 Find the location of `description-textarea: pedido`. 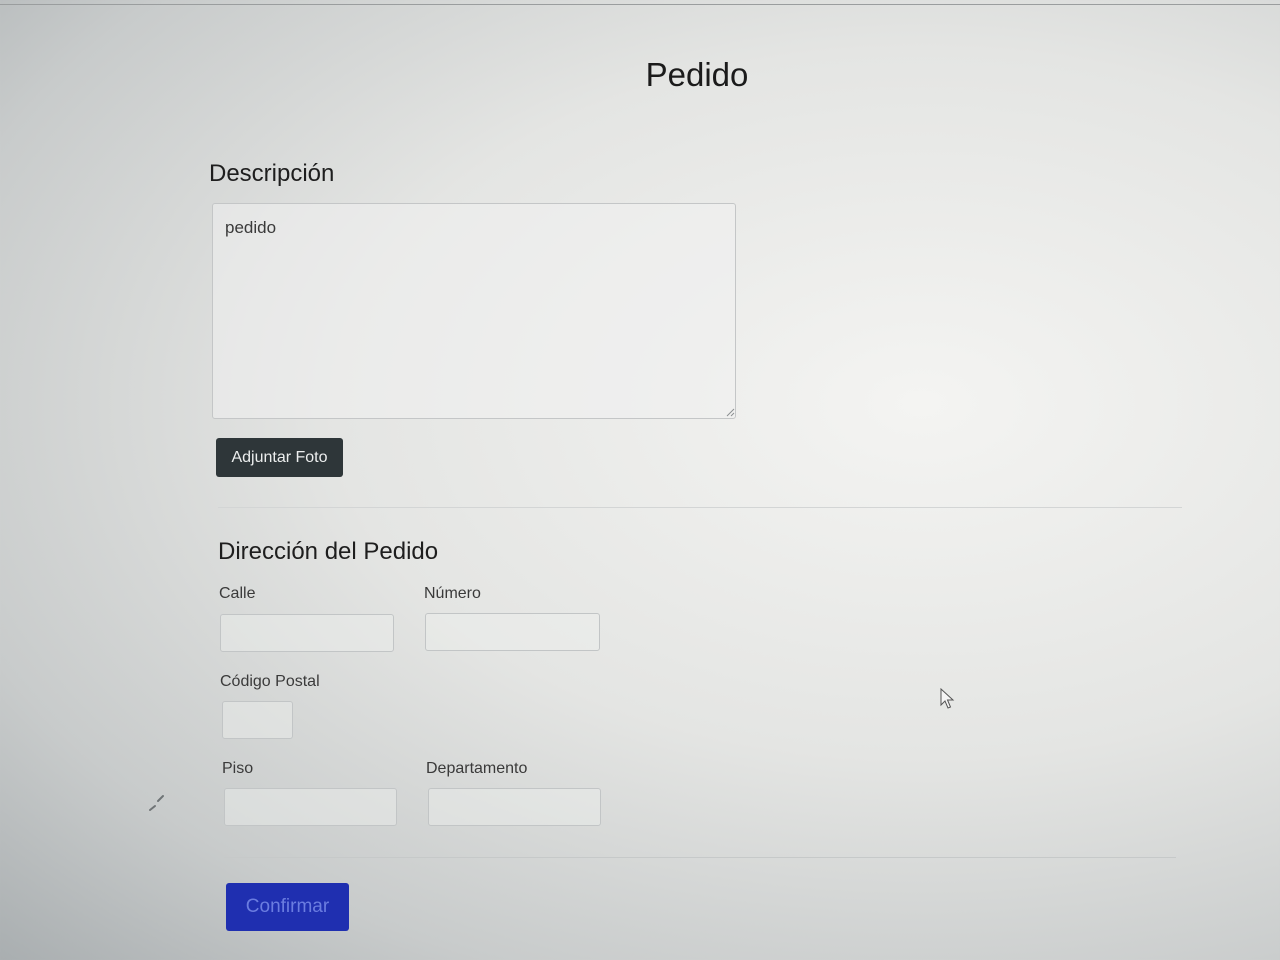

description-textarea: pedido is located at coordinates (474, 311).